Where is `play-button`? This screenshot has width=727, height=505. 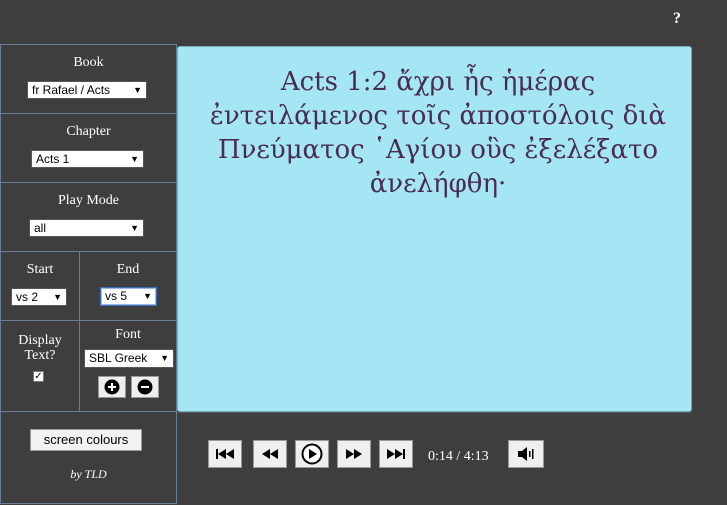
play-button is located at coordinates (312, 454).